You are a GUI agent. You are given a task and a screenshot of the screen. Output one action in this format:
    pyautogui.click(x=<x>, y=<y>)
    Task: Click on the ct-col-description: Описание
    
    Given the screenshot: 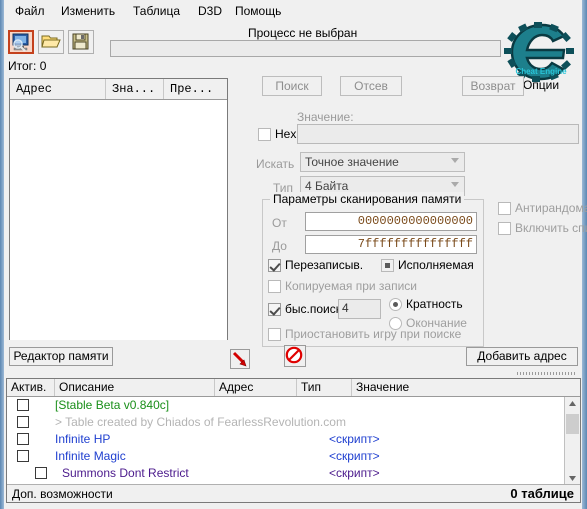 What is the action you would take?
    pyautogui.click(x=135, y=387)
    